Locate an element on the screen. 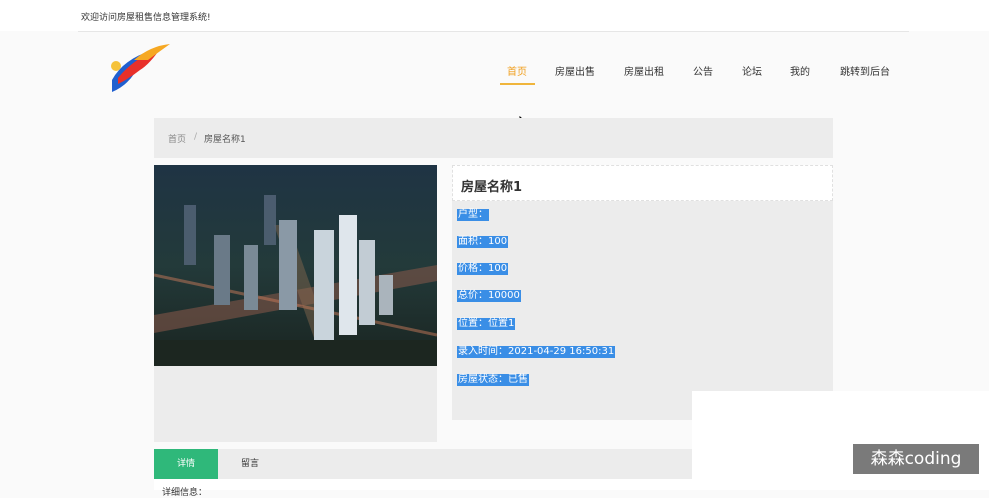 Image resolution: width=989 pixels, height=498 pixels. nav-house-sale: 房屋出售 is located at coordinates (575, 73).